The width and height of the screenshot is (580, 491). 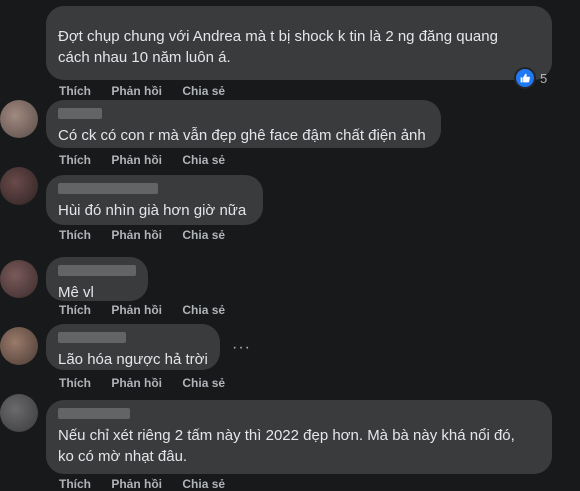 What do you see at coordinates (76, 292) in the screenshot?
I see `comment-text: Mê vl` at bounding box center [76, 292].